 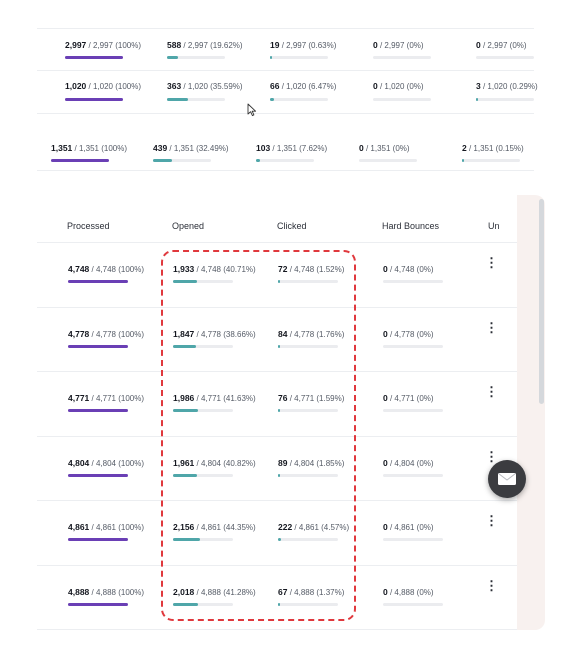 I want to click on unsubscribes-count: 0, so click(x=478, y=45).